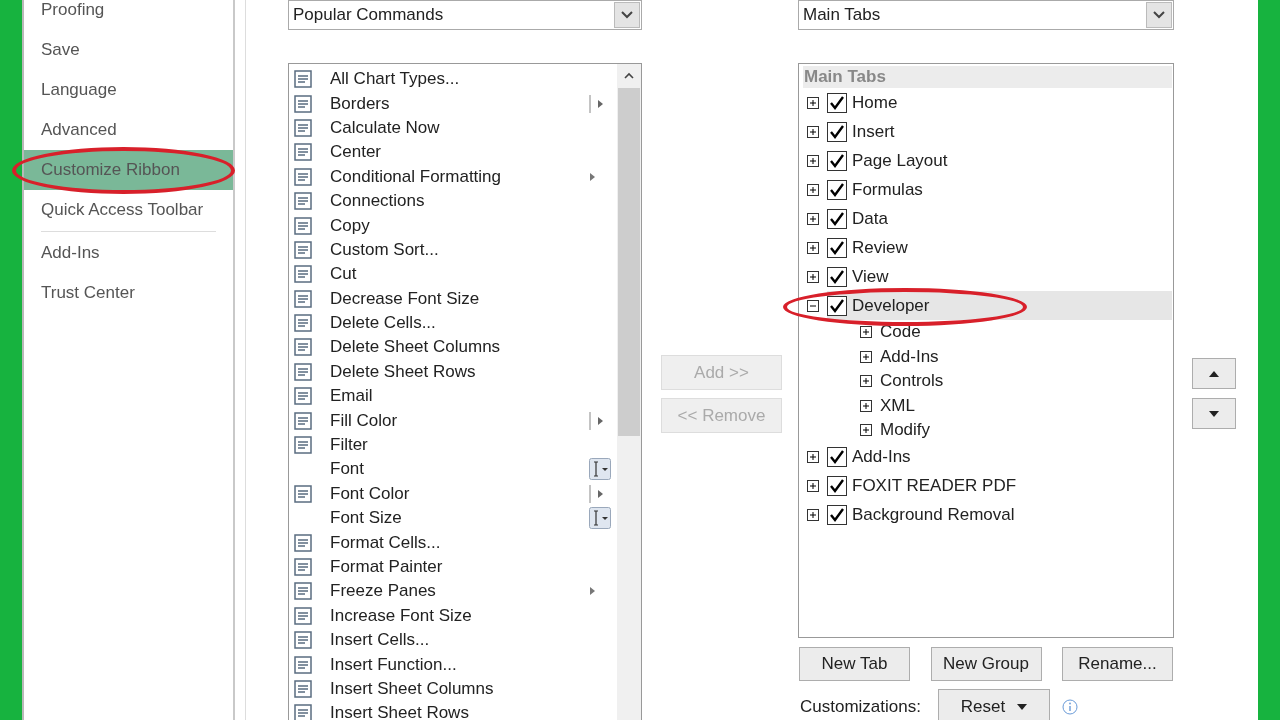 This screenshot has height=720, width=1280. What do you see at coordinates (880, 247) in the screenshot?
I see `tree-label: Review` at bounding box center [880, 247].